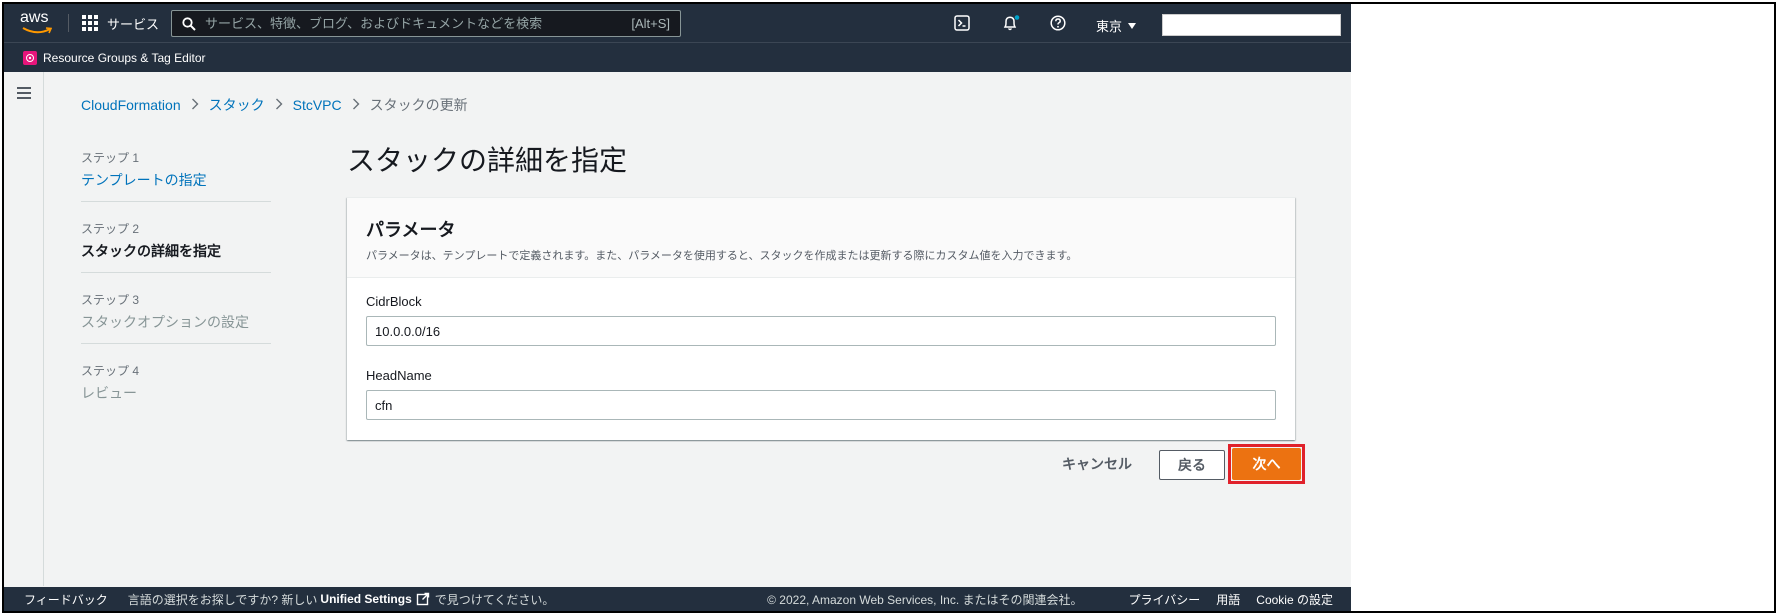 The height and width of the screenshot is (615, 1776). Describe the element at coordinates (1192, 465) in the screenshot. I see `back-button: 戻る` at that location.